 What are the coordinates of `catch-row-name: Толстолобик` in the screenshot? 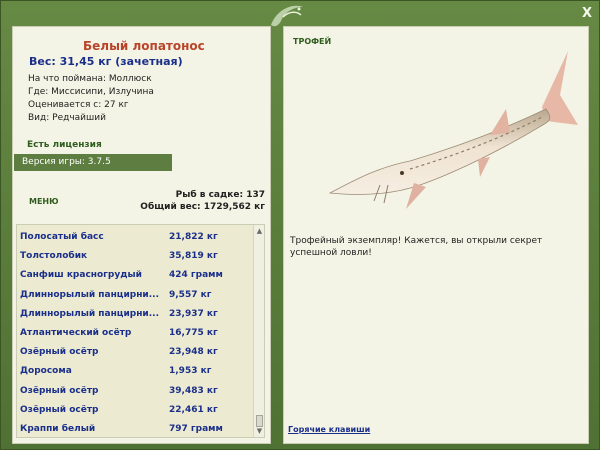 It's located at (54, 256).